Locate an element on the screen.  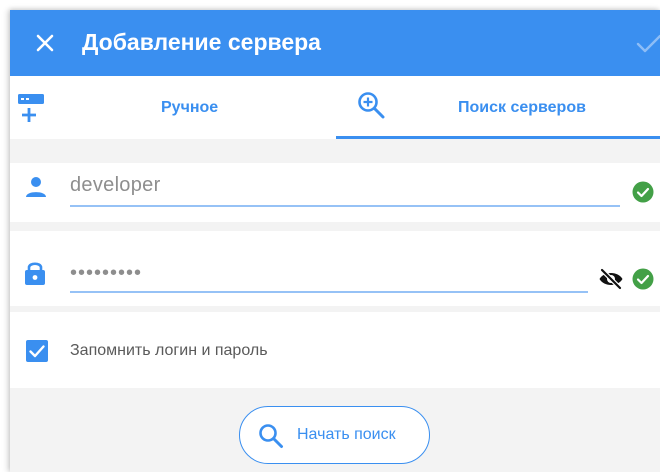
tab-manual-label: Ручное is located at coordinates (190, 107).